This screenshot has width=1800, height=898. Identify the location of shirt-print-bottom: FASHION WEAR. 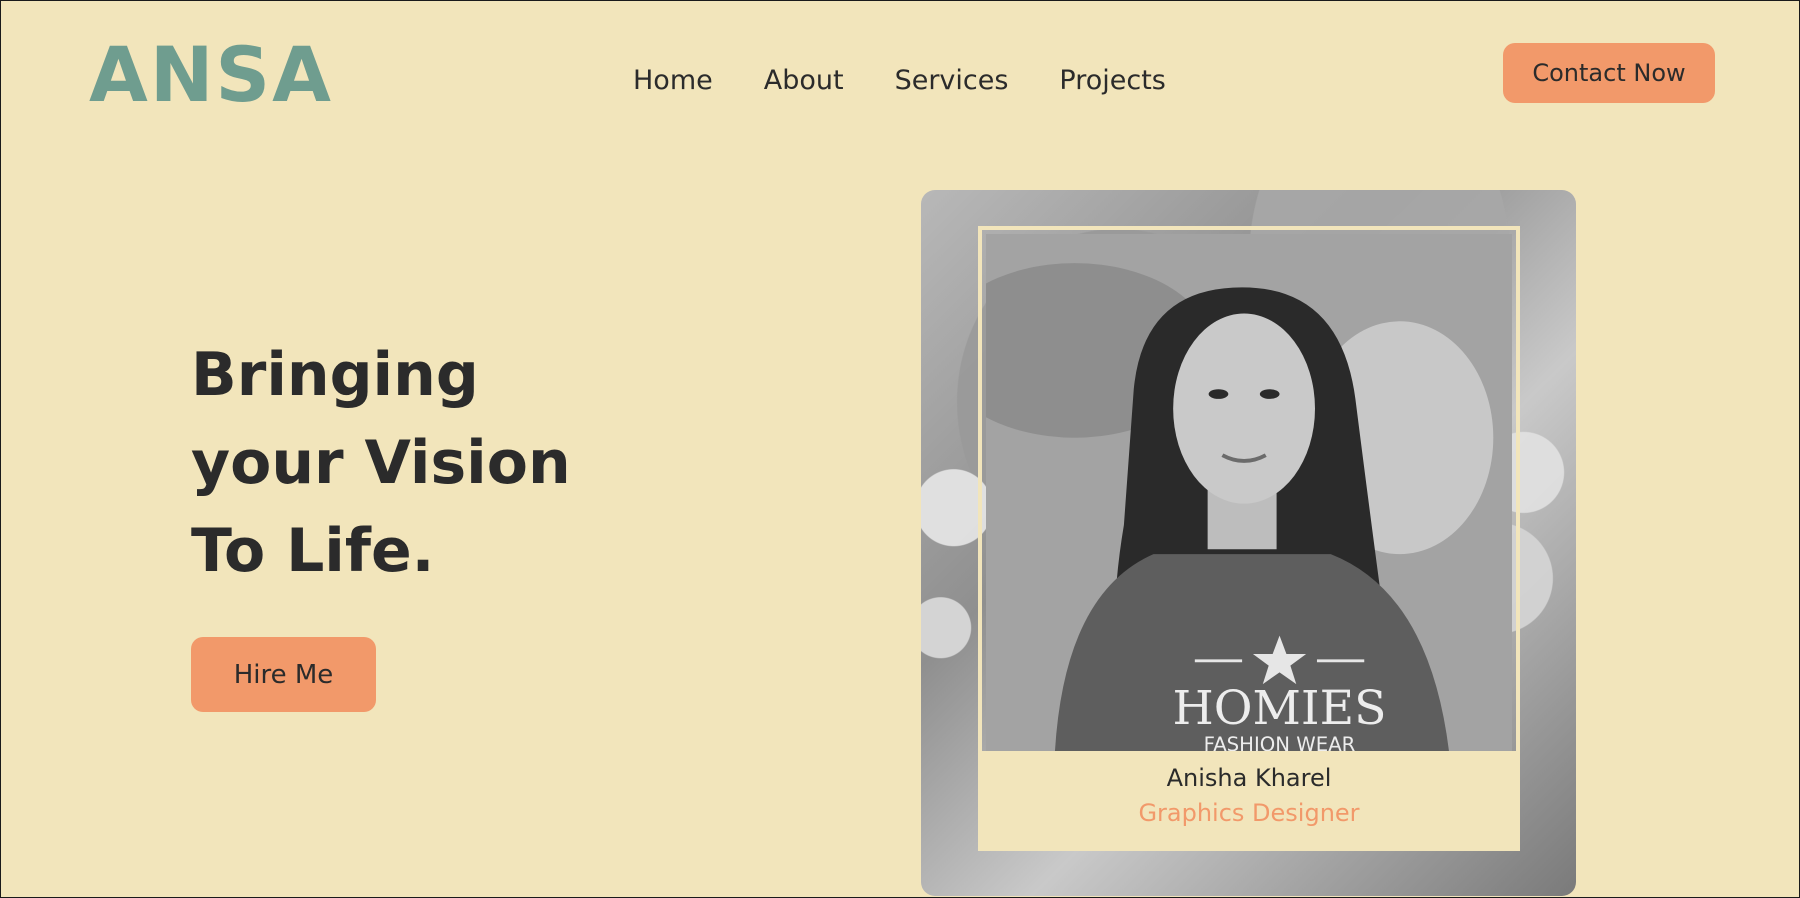
(1280, 742).